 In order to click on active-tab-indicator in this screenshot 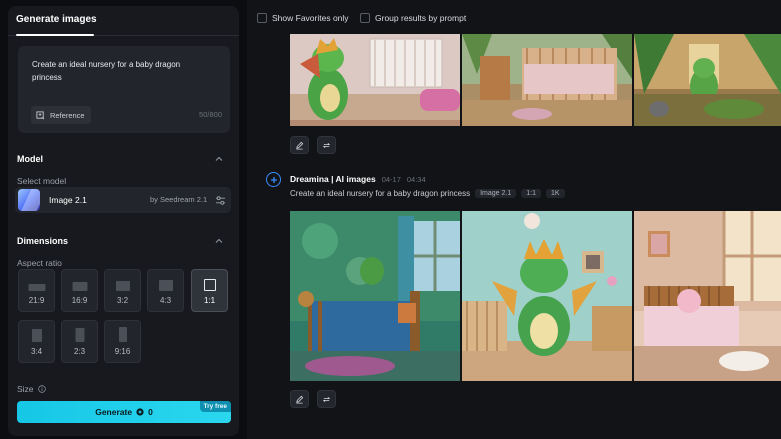, I will do `click(55, 35)`.